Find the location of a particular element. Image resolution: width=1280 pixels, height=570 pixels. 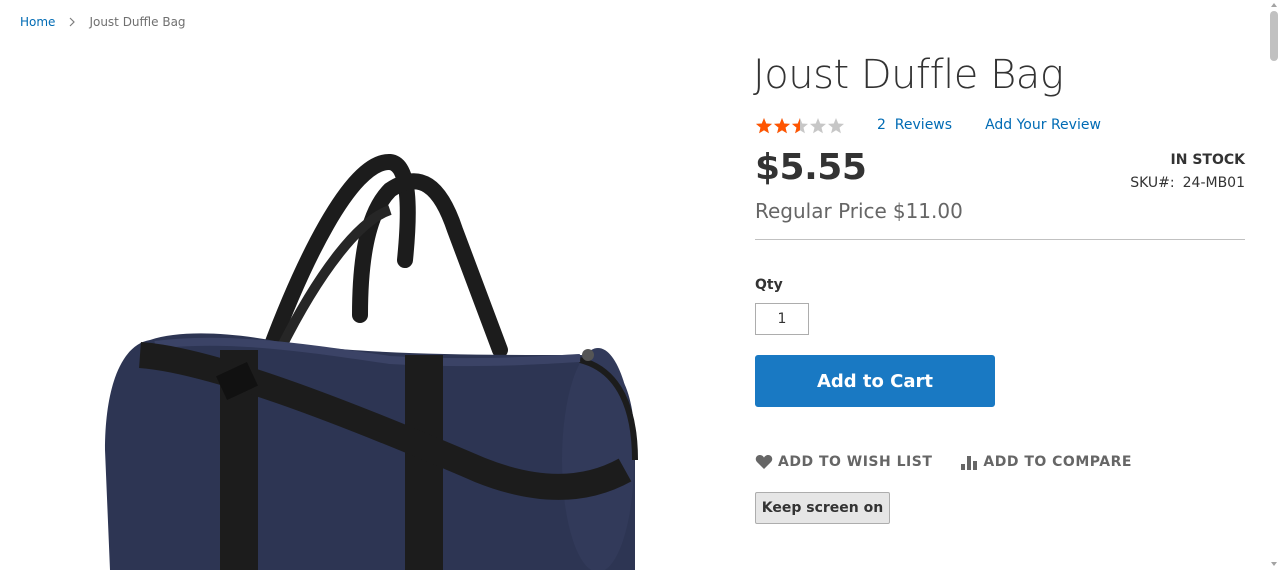

page-title: Joust Duffle Bag is located at coordinates (908, 75).